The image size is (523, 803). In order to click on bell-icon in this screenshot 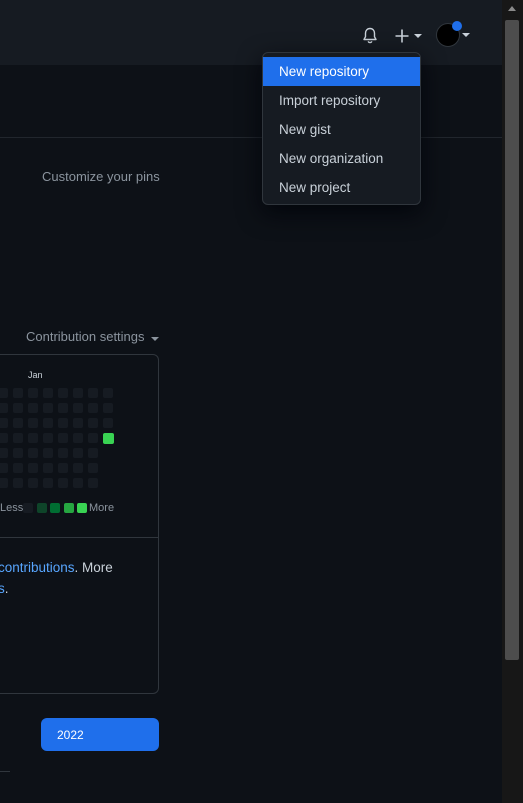, I will do `click(370, 36)`.